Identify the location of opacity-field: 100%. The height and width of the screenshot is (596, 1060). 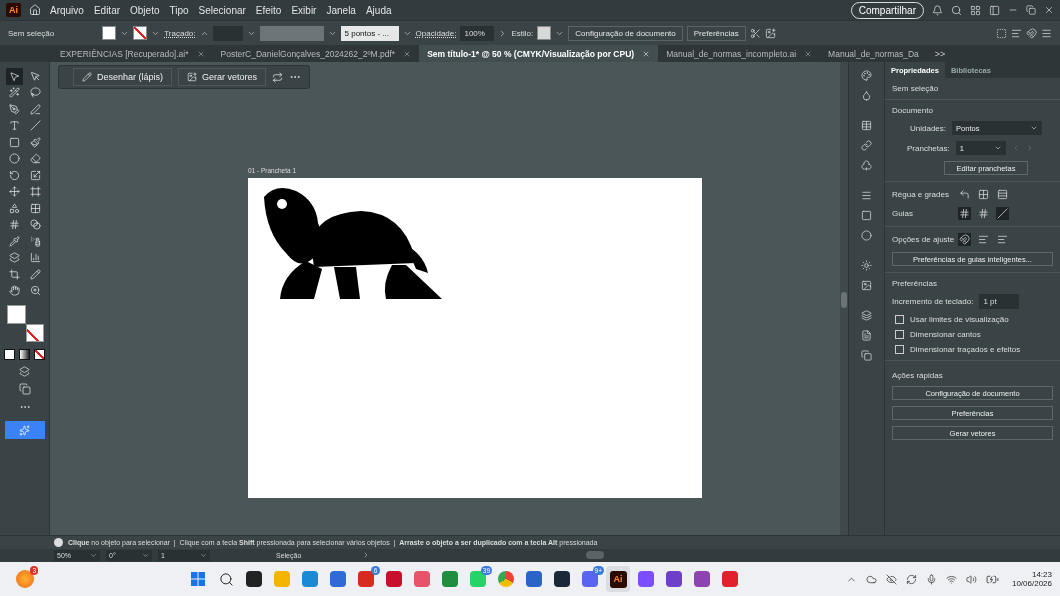
(477, 33).